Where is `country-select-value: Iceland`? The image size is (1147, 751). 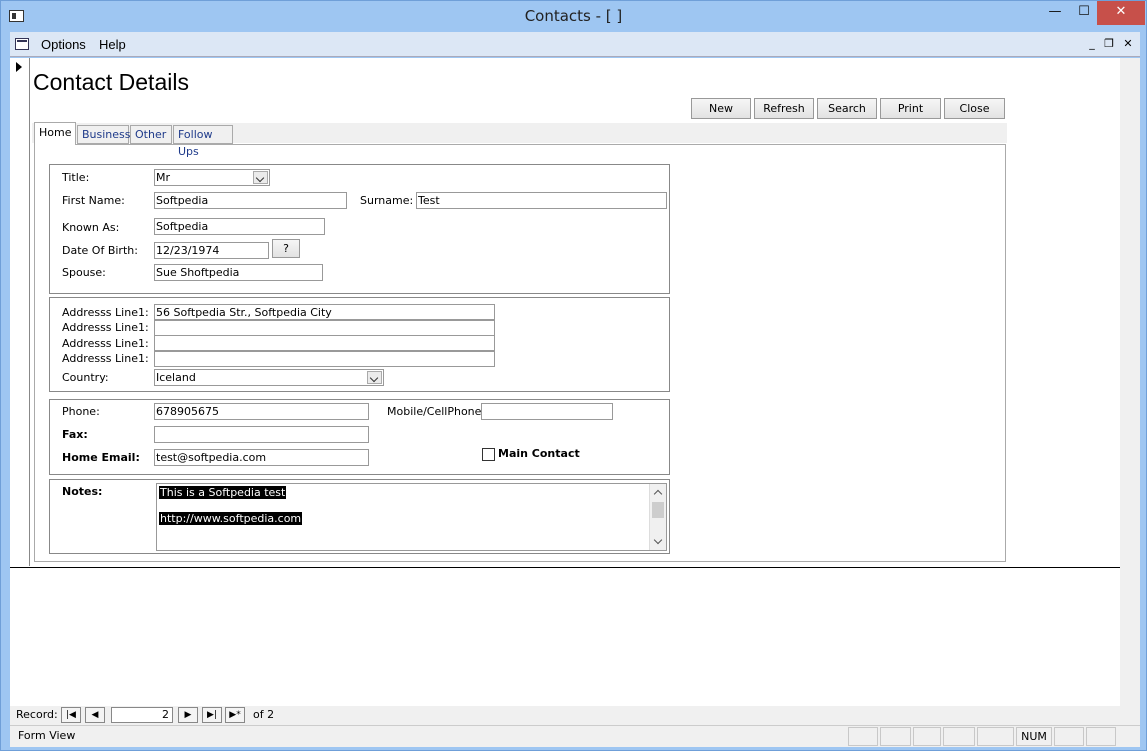 country-select-value: Iceland is located at coordinates (176, 377).